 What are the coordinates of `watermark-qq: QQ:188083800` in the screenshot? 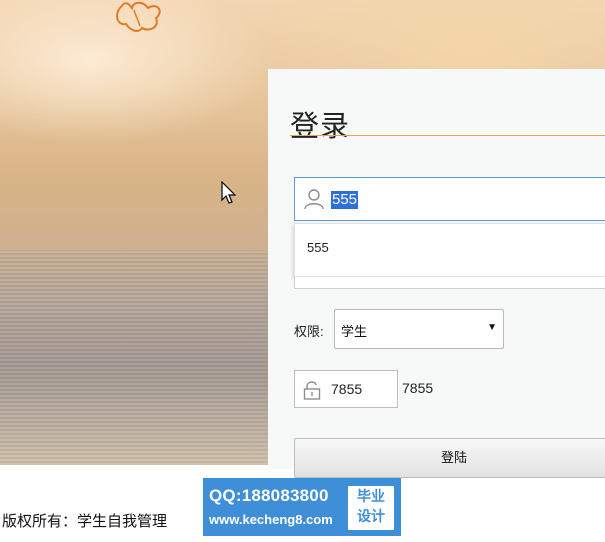 It's located at (269, 495).